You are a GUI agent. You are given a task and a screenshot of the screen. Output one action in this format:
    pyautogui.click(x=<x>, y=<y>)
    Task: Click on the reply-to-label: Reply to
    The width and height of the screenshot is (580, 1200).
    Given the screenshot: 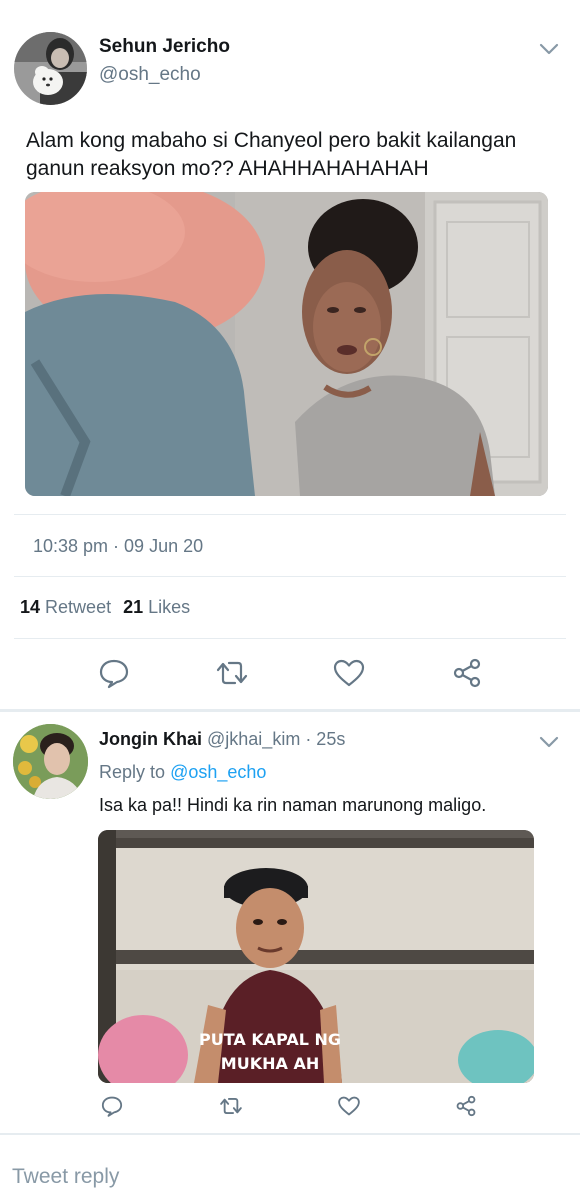 What is the action you would take?
    pyautogui.click(x=132, y=772)
    